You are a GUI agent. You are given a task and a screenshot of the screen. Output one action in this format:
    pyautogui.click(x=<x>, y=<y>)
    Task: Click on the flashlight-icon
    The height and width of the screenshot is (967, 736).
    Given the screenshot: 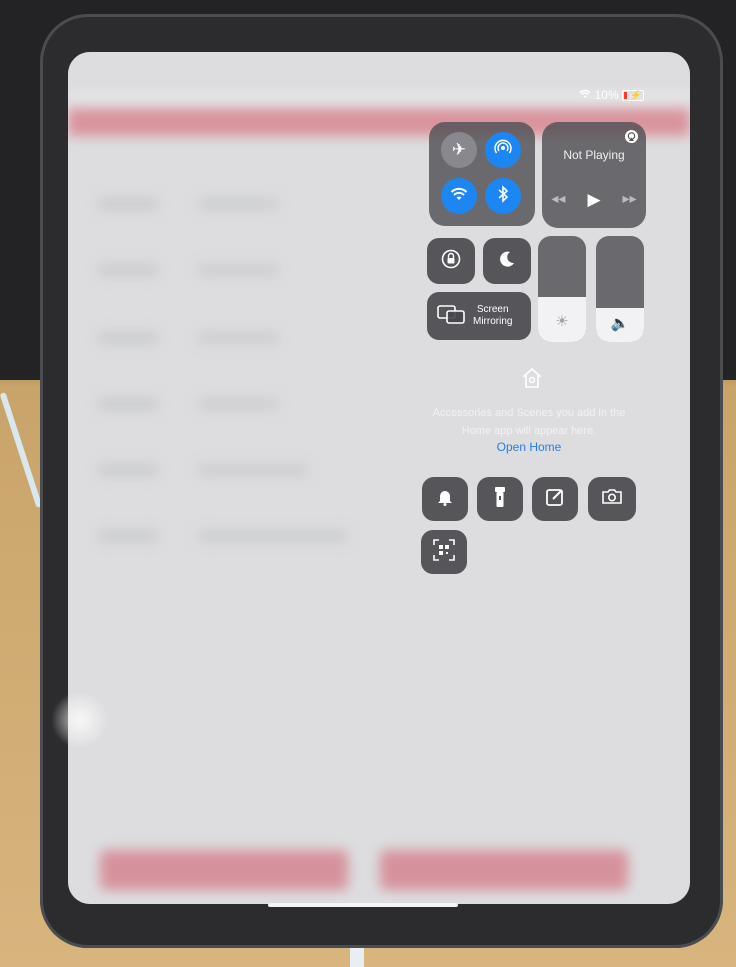 What is the action you would take?
    pyautogui.click(x=500, y=499)
    